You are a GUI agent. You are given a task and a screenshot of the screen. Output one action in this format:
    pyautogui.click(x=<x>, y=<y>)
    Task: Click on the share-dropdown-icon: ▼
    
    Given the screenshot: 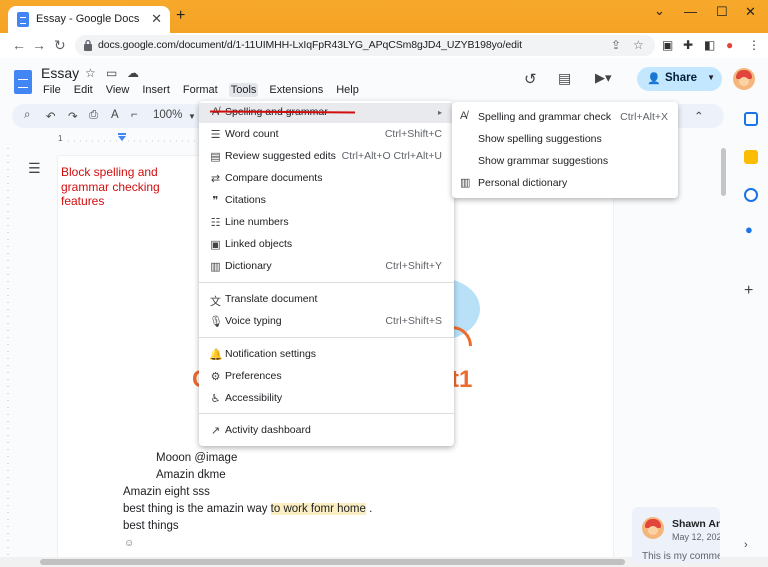 What is the action you would take?
    pyautogui.click(x=711, y=77)
    